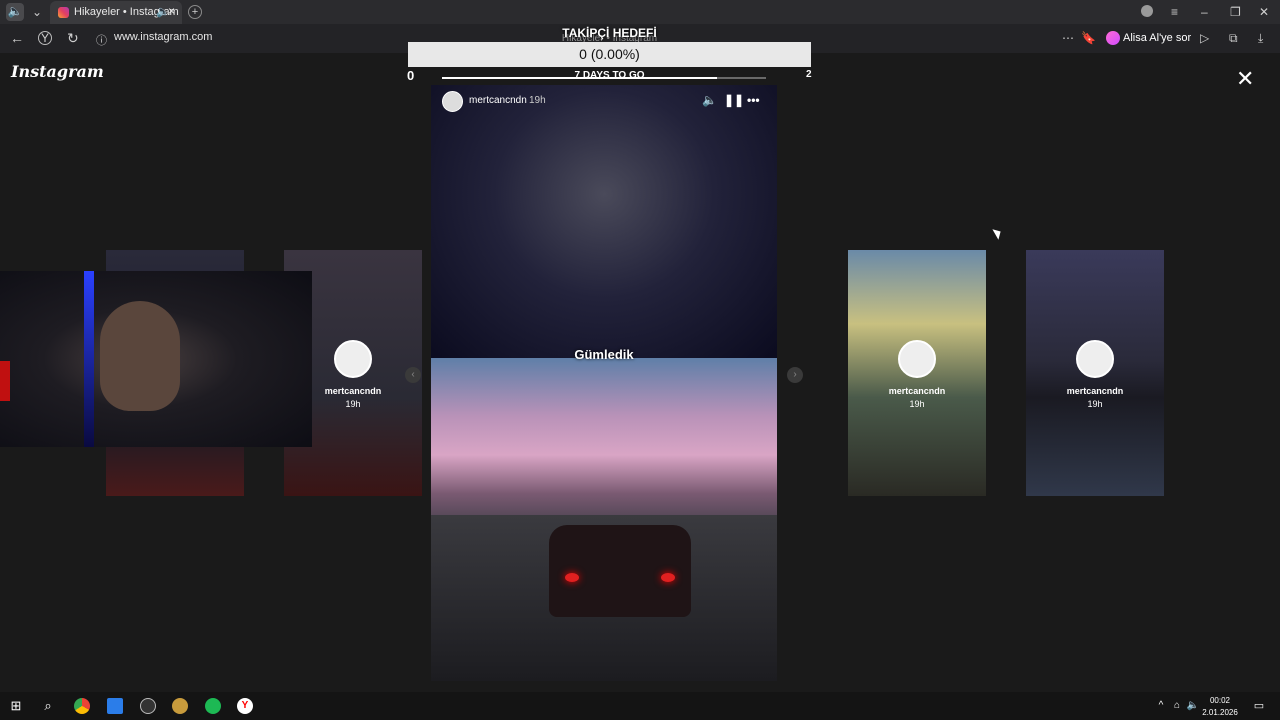 Image resolution: width=1280 pixels, height=720 pixels. What do you see at coordinates (620, 571) in the screenshot?
I see `car` at bounding box center [620, 571].